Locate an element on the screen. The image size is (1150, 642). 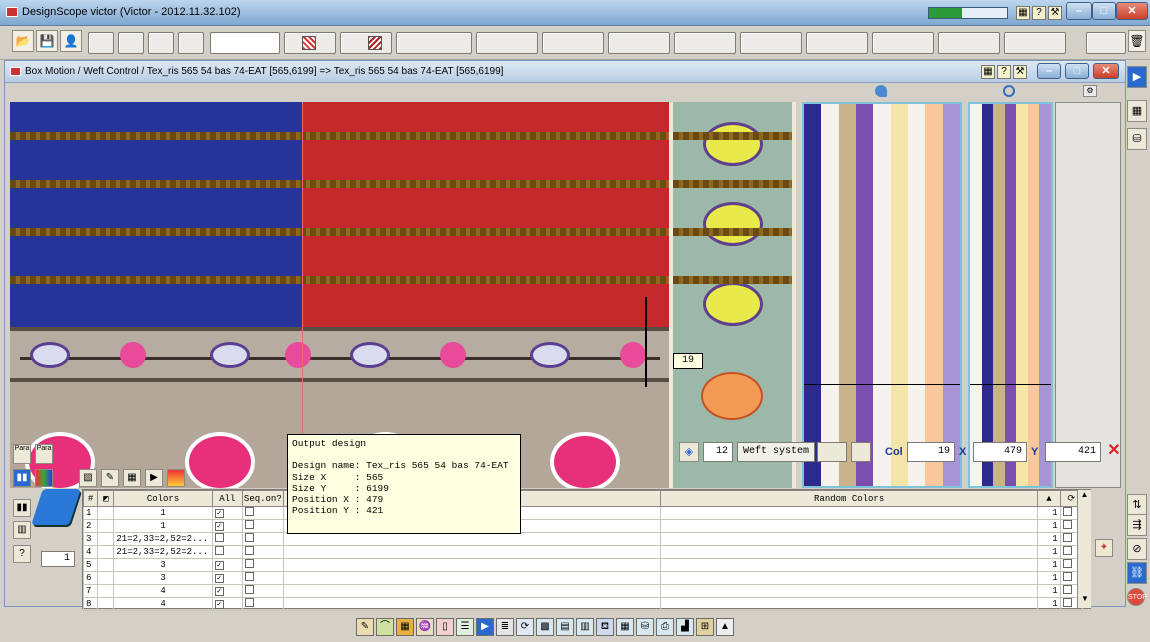
user-icon: 👤 is located at coordinates (71, 41).